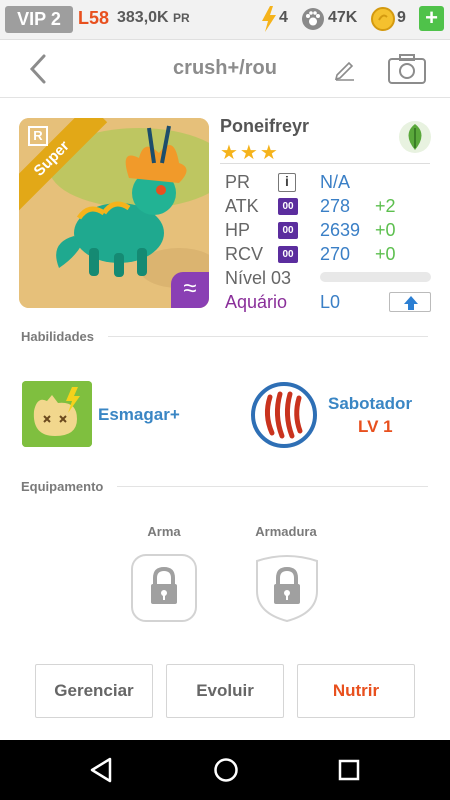  What do you see at coordinates (401, 17) in the screenshot?
I see `coin-count: 9` at bounding box center [401, 17].